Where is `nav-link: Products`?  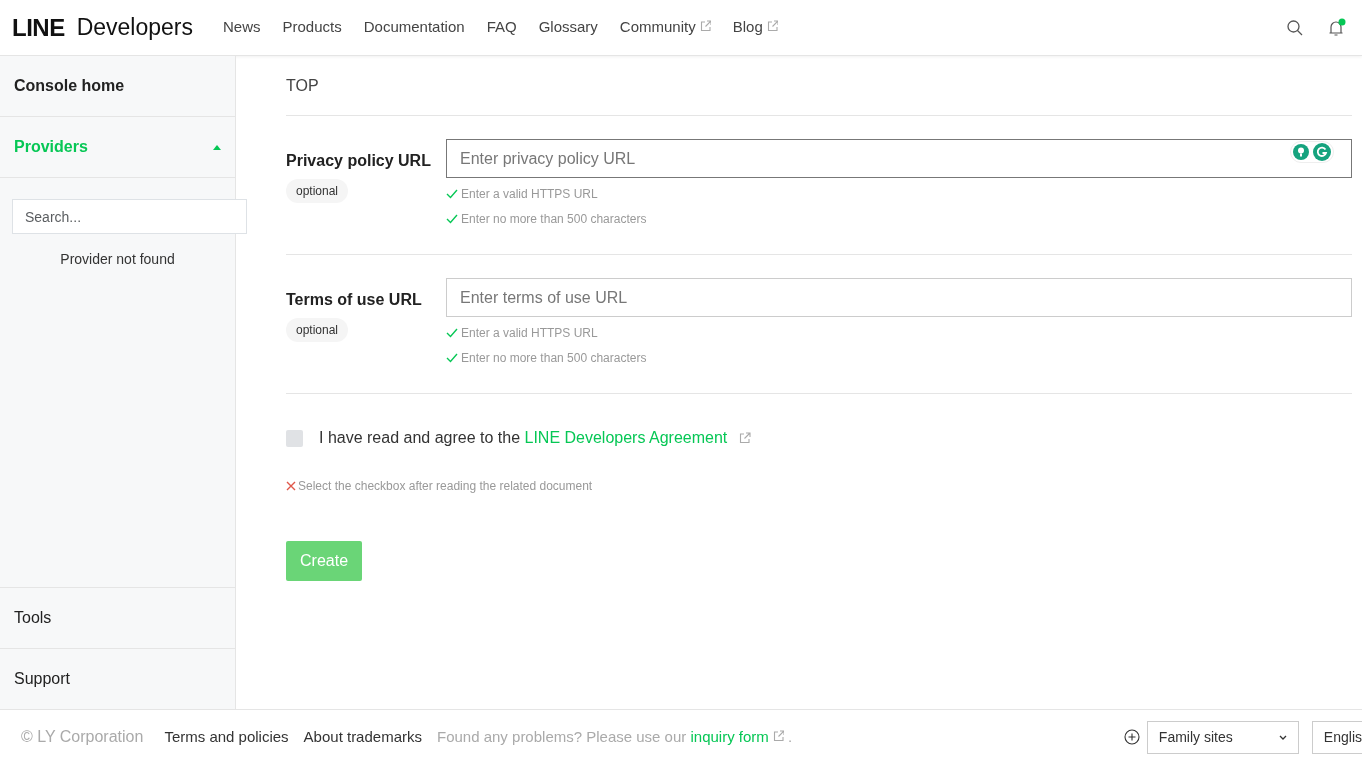
nav-link: Products is located at coordinates (312, 27).